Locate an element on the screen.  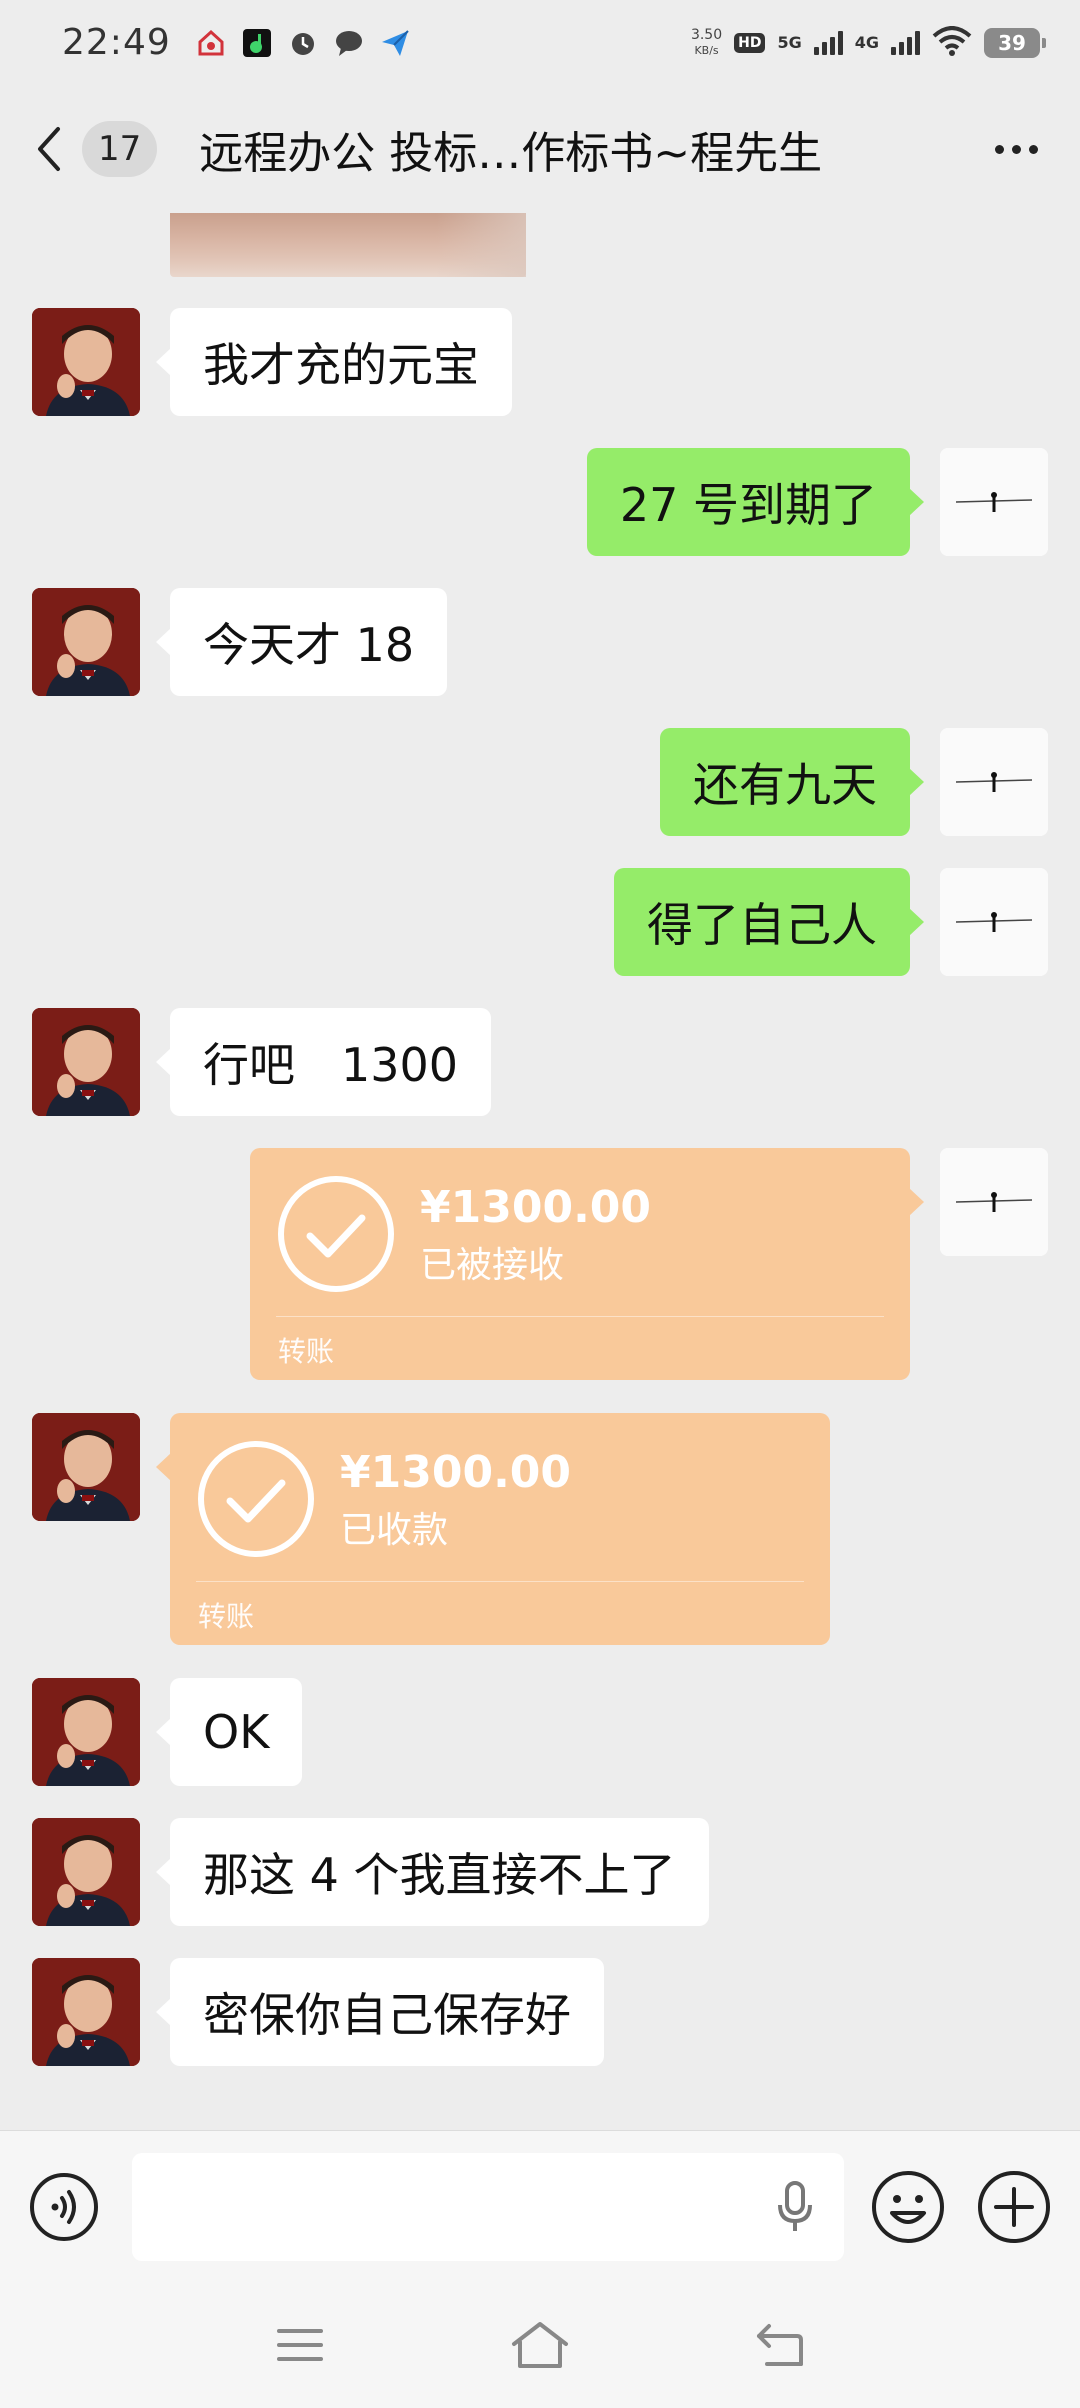
message-bubble: 行吧 1300 is located at coordinates (323, 1062).